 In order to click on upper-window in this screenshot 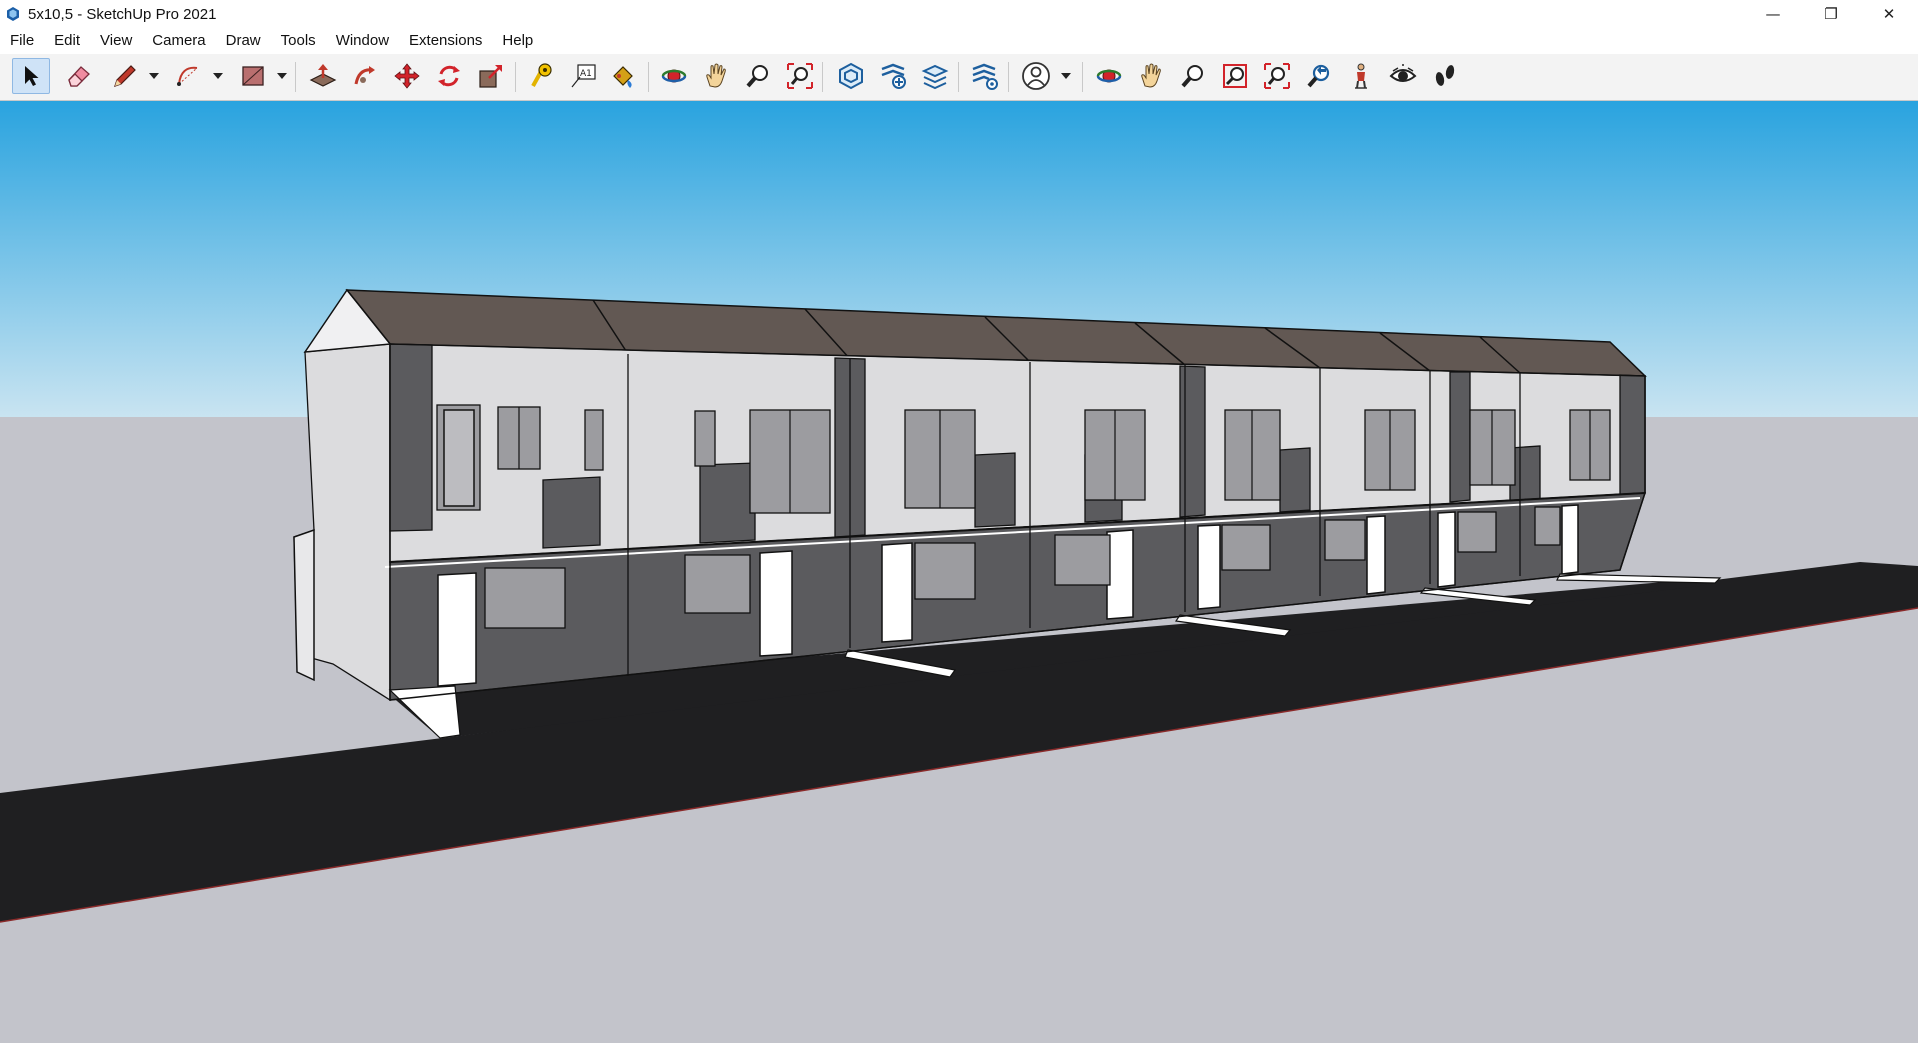, I will do `click(705, 438)`.